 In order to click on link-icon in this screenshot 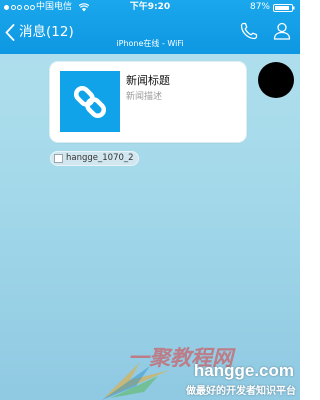, I will do `click(90, 102)`.